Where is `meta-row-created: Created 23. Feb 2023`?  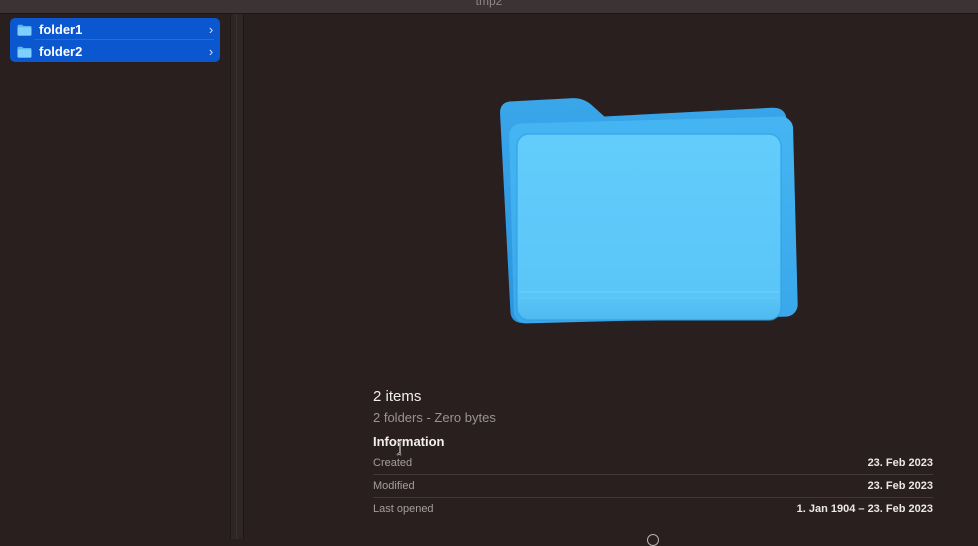 meta-row-created: Created 23. Feb 2023 is located at coordinates (653, 463).